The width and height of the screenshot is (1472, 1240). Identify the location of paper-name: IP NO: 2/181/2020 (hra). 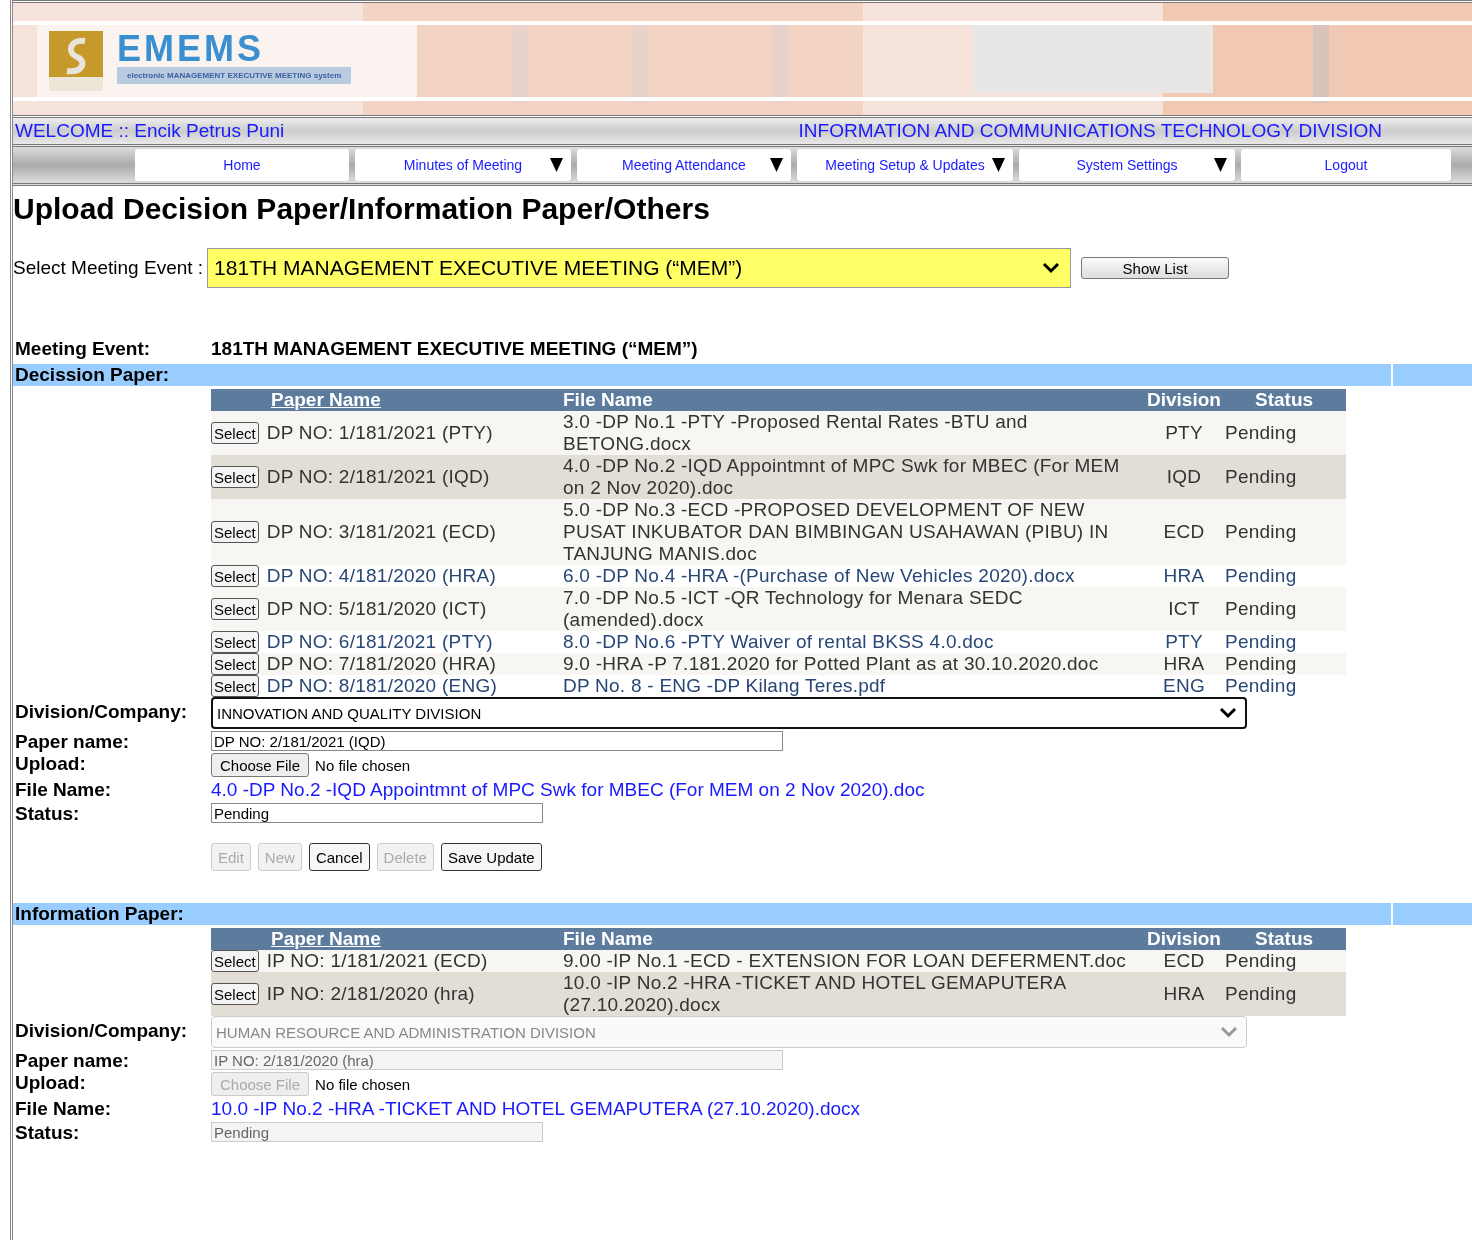
(370, 994).